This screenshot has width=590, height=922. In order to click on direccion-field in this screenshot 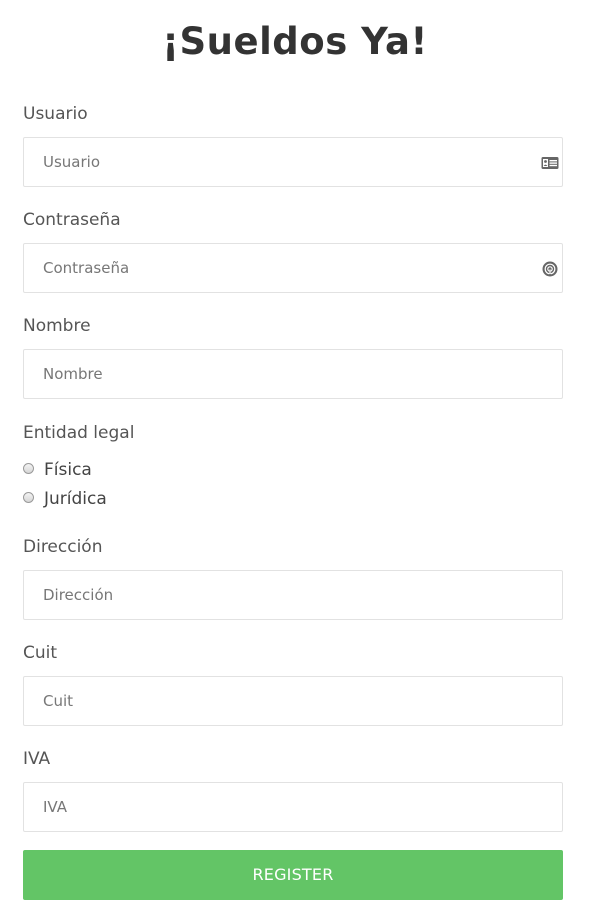, I will do `click(293, 595)`.